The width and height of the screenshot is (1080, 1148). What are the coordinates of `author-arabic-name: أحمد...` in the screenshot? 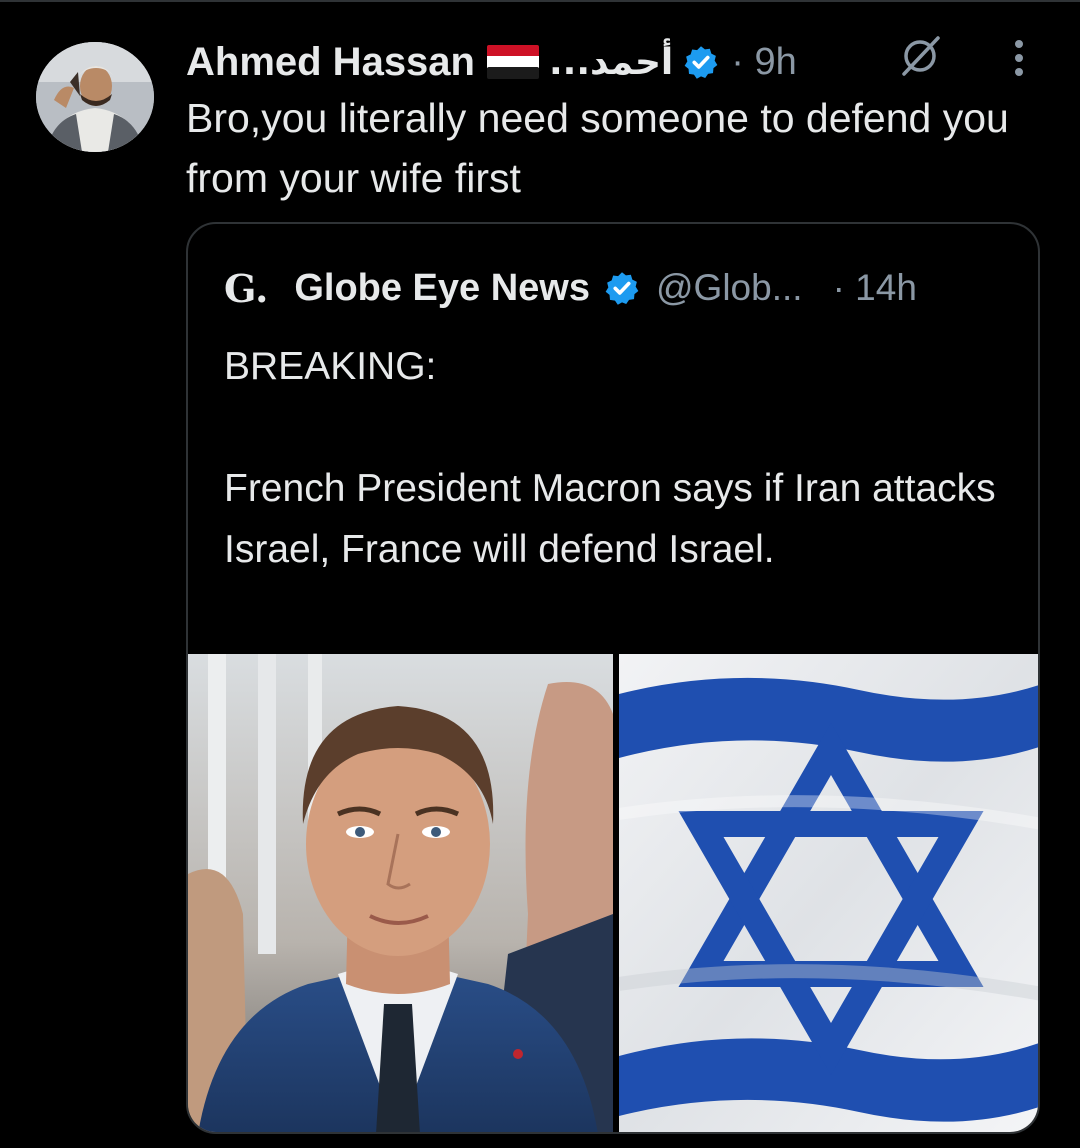 It's located at (611, 62).